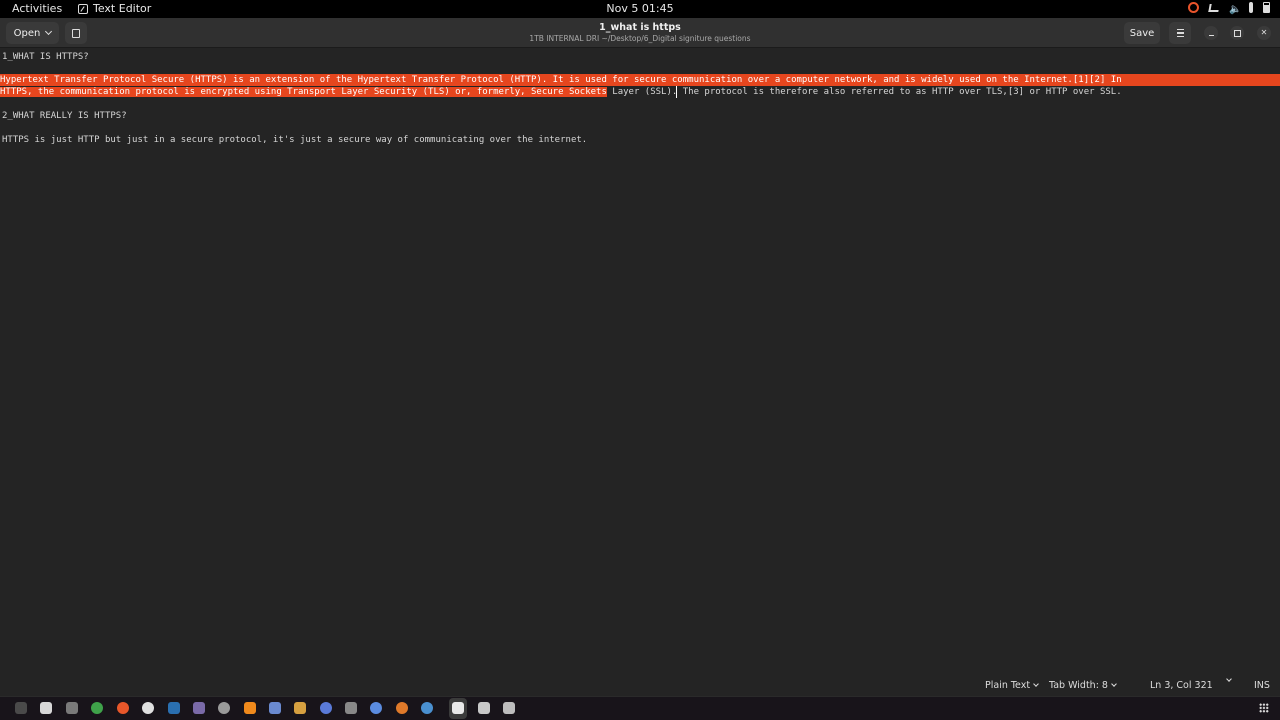  What do you see at coordinates (37, 8) in the screenshot?
I see `activities-button: Activities` at bounding box center [37, 8].